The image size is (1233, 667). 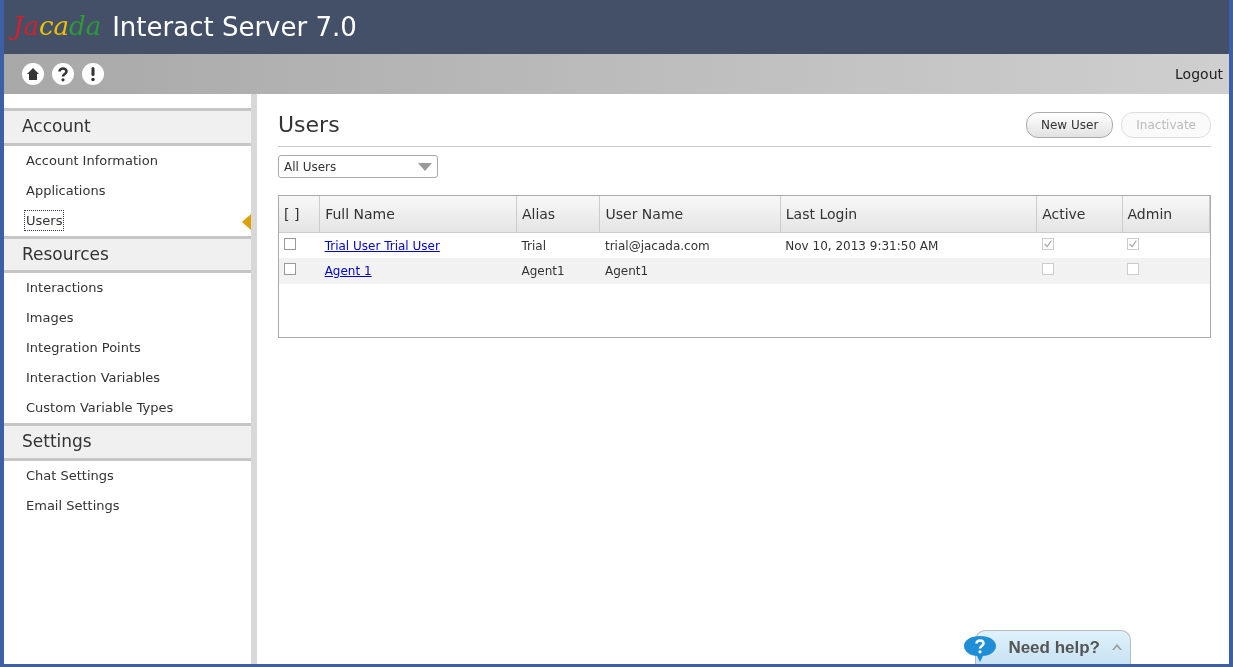 What do you see at coordinates (690, 214) in the screenshot?
I see `column-header: User Name` at bounding box center [690, 214].